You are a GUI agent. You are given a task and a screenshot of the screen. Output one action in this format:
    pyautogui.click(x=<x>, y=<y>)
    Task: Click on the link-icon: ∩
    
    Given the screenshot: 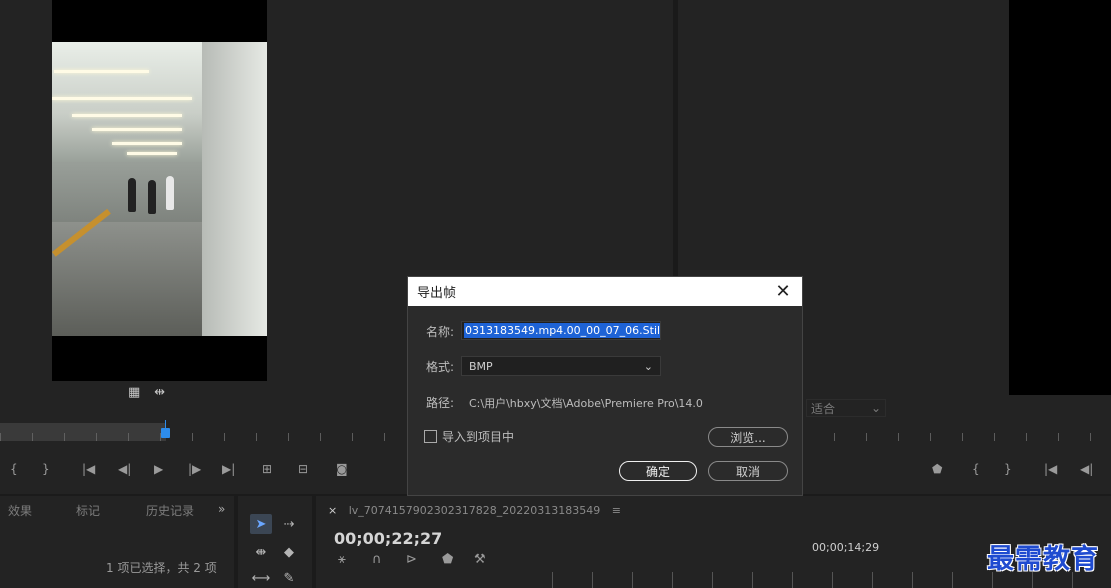 What is the action you would take?
    pyautogui.click(x=377, y=559)
    